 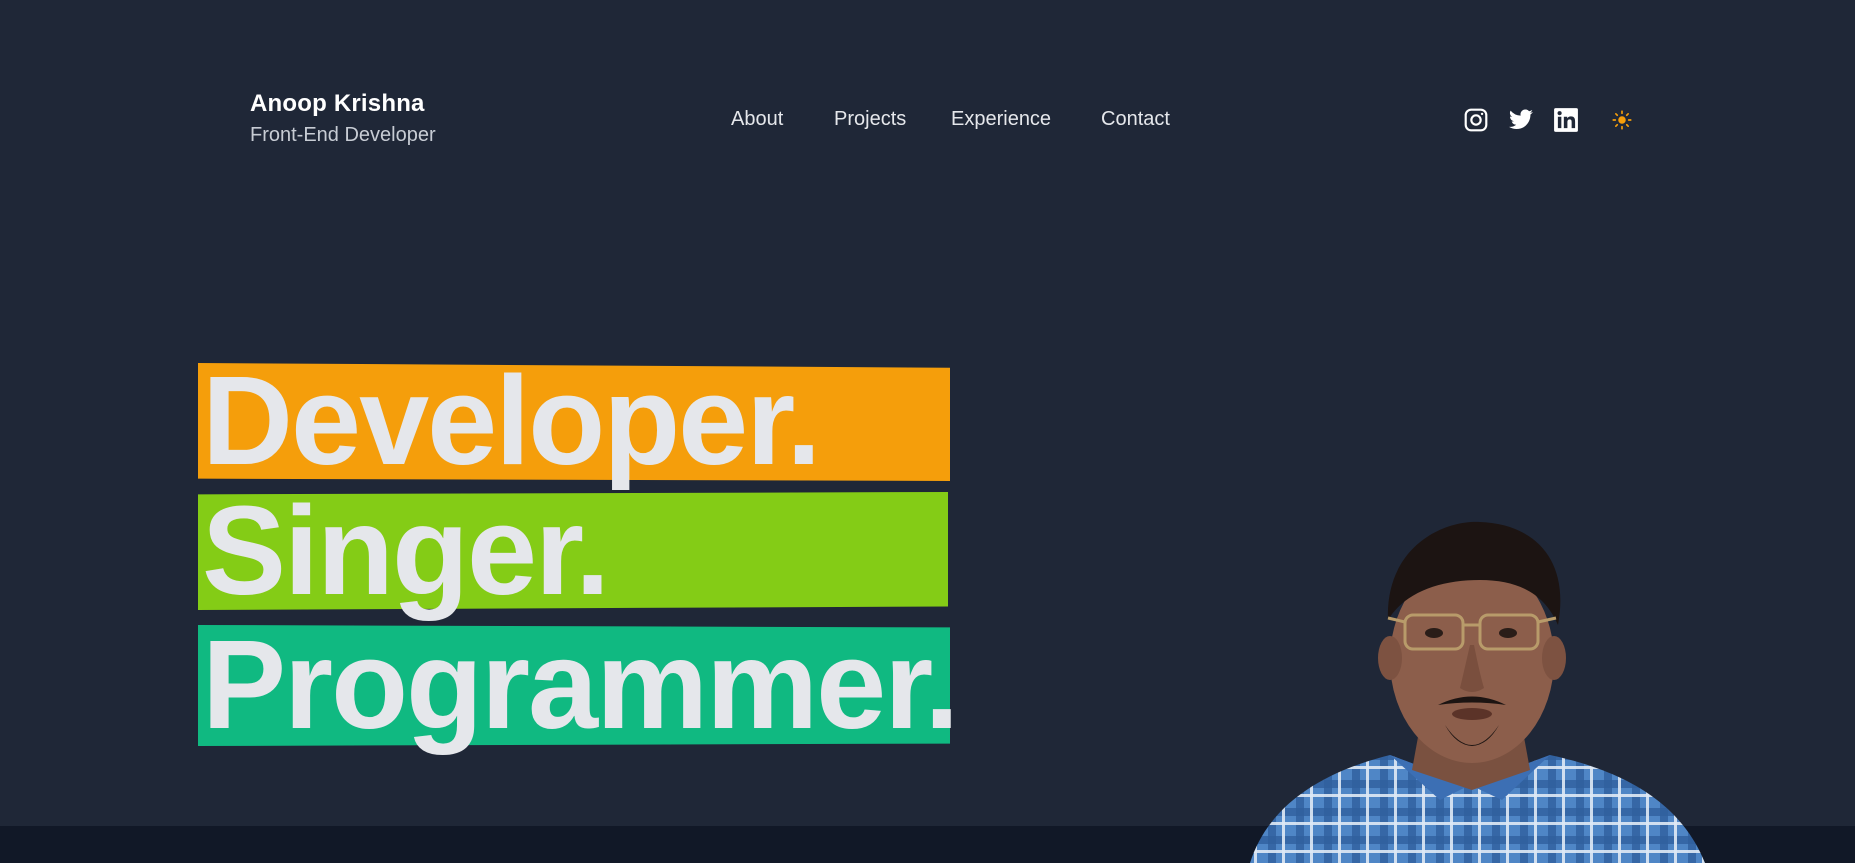 I want to click on nav-experience: Experience, so click(x=1001, y=119).